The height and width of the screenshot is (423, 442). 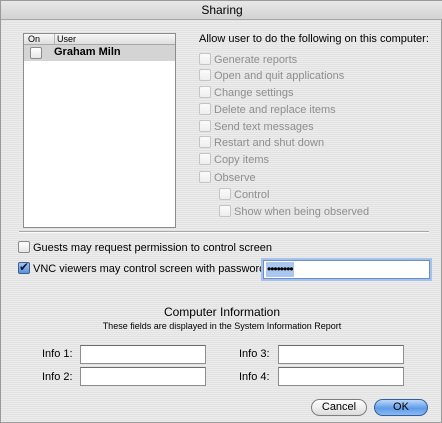 What do you see at coordinates (280, 269) in the screenshot?
I see `password-mask: ••••••••` at bounding box center [280, 269].